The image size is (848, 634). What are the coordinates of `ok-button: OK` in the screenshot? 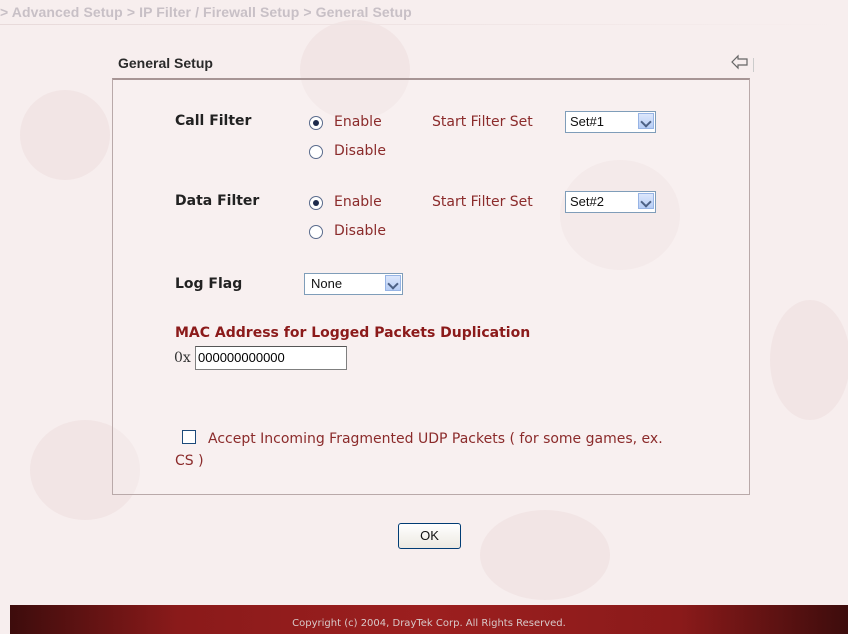 It's located at (429, 536).